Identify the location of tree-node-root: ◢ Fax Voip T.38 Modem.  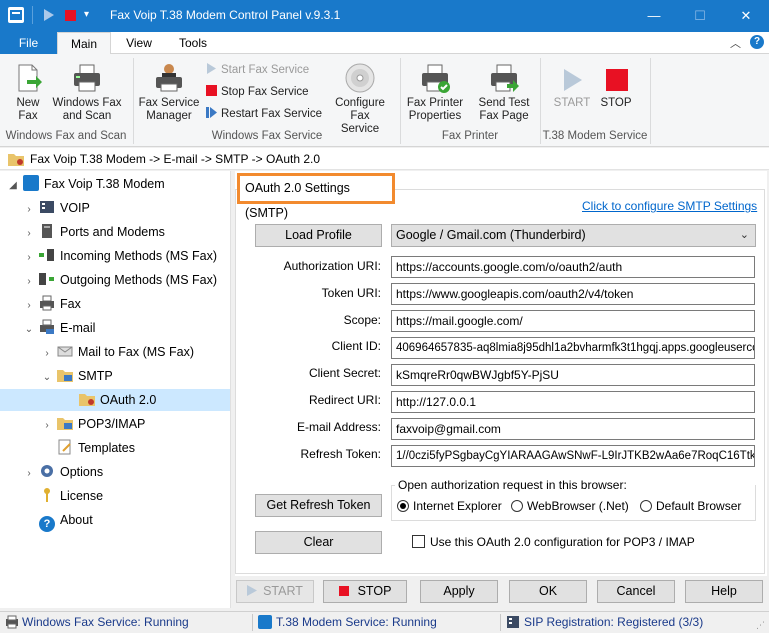
(85, 184).